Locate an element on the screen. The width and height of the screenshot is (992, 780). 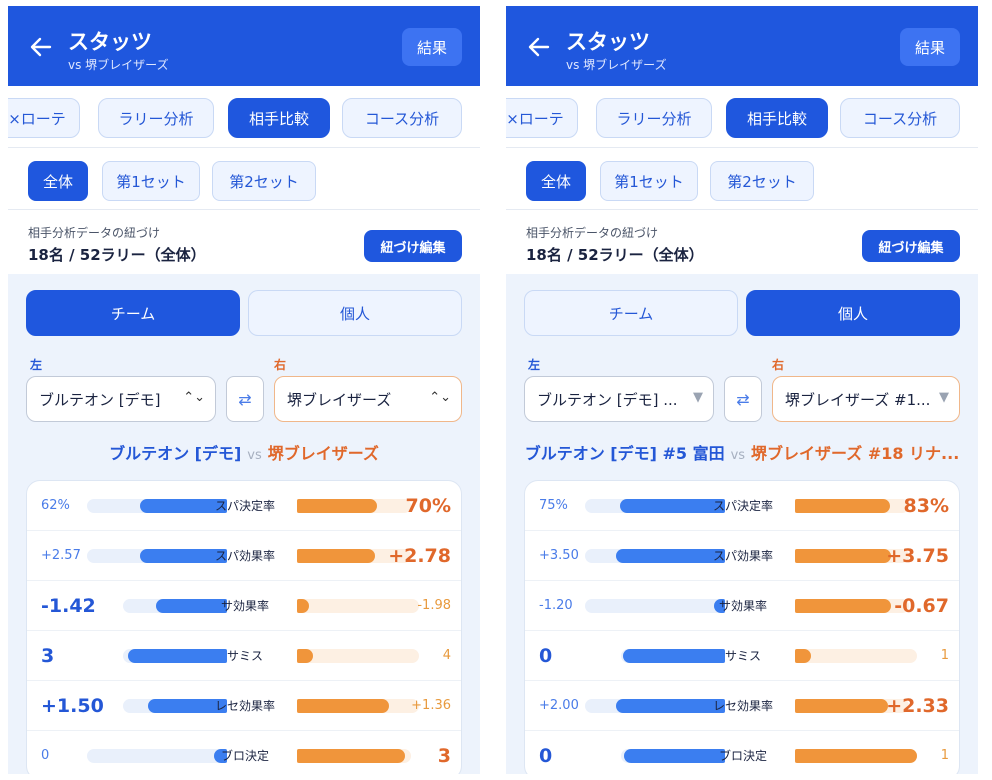
stat-left-value: +2.57 is located at coordinates (61, 555).